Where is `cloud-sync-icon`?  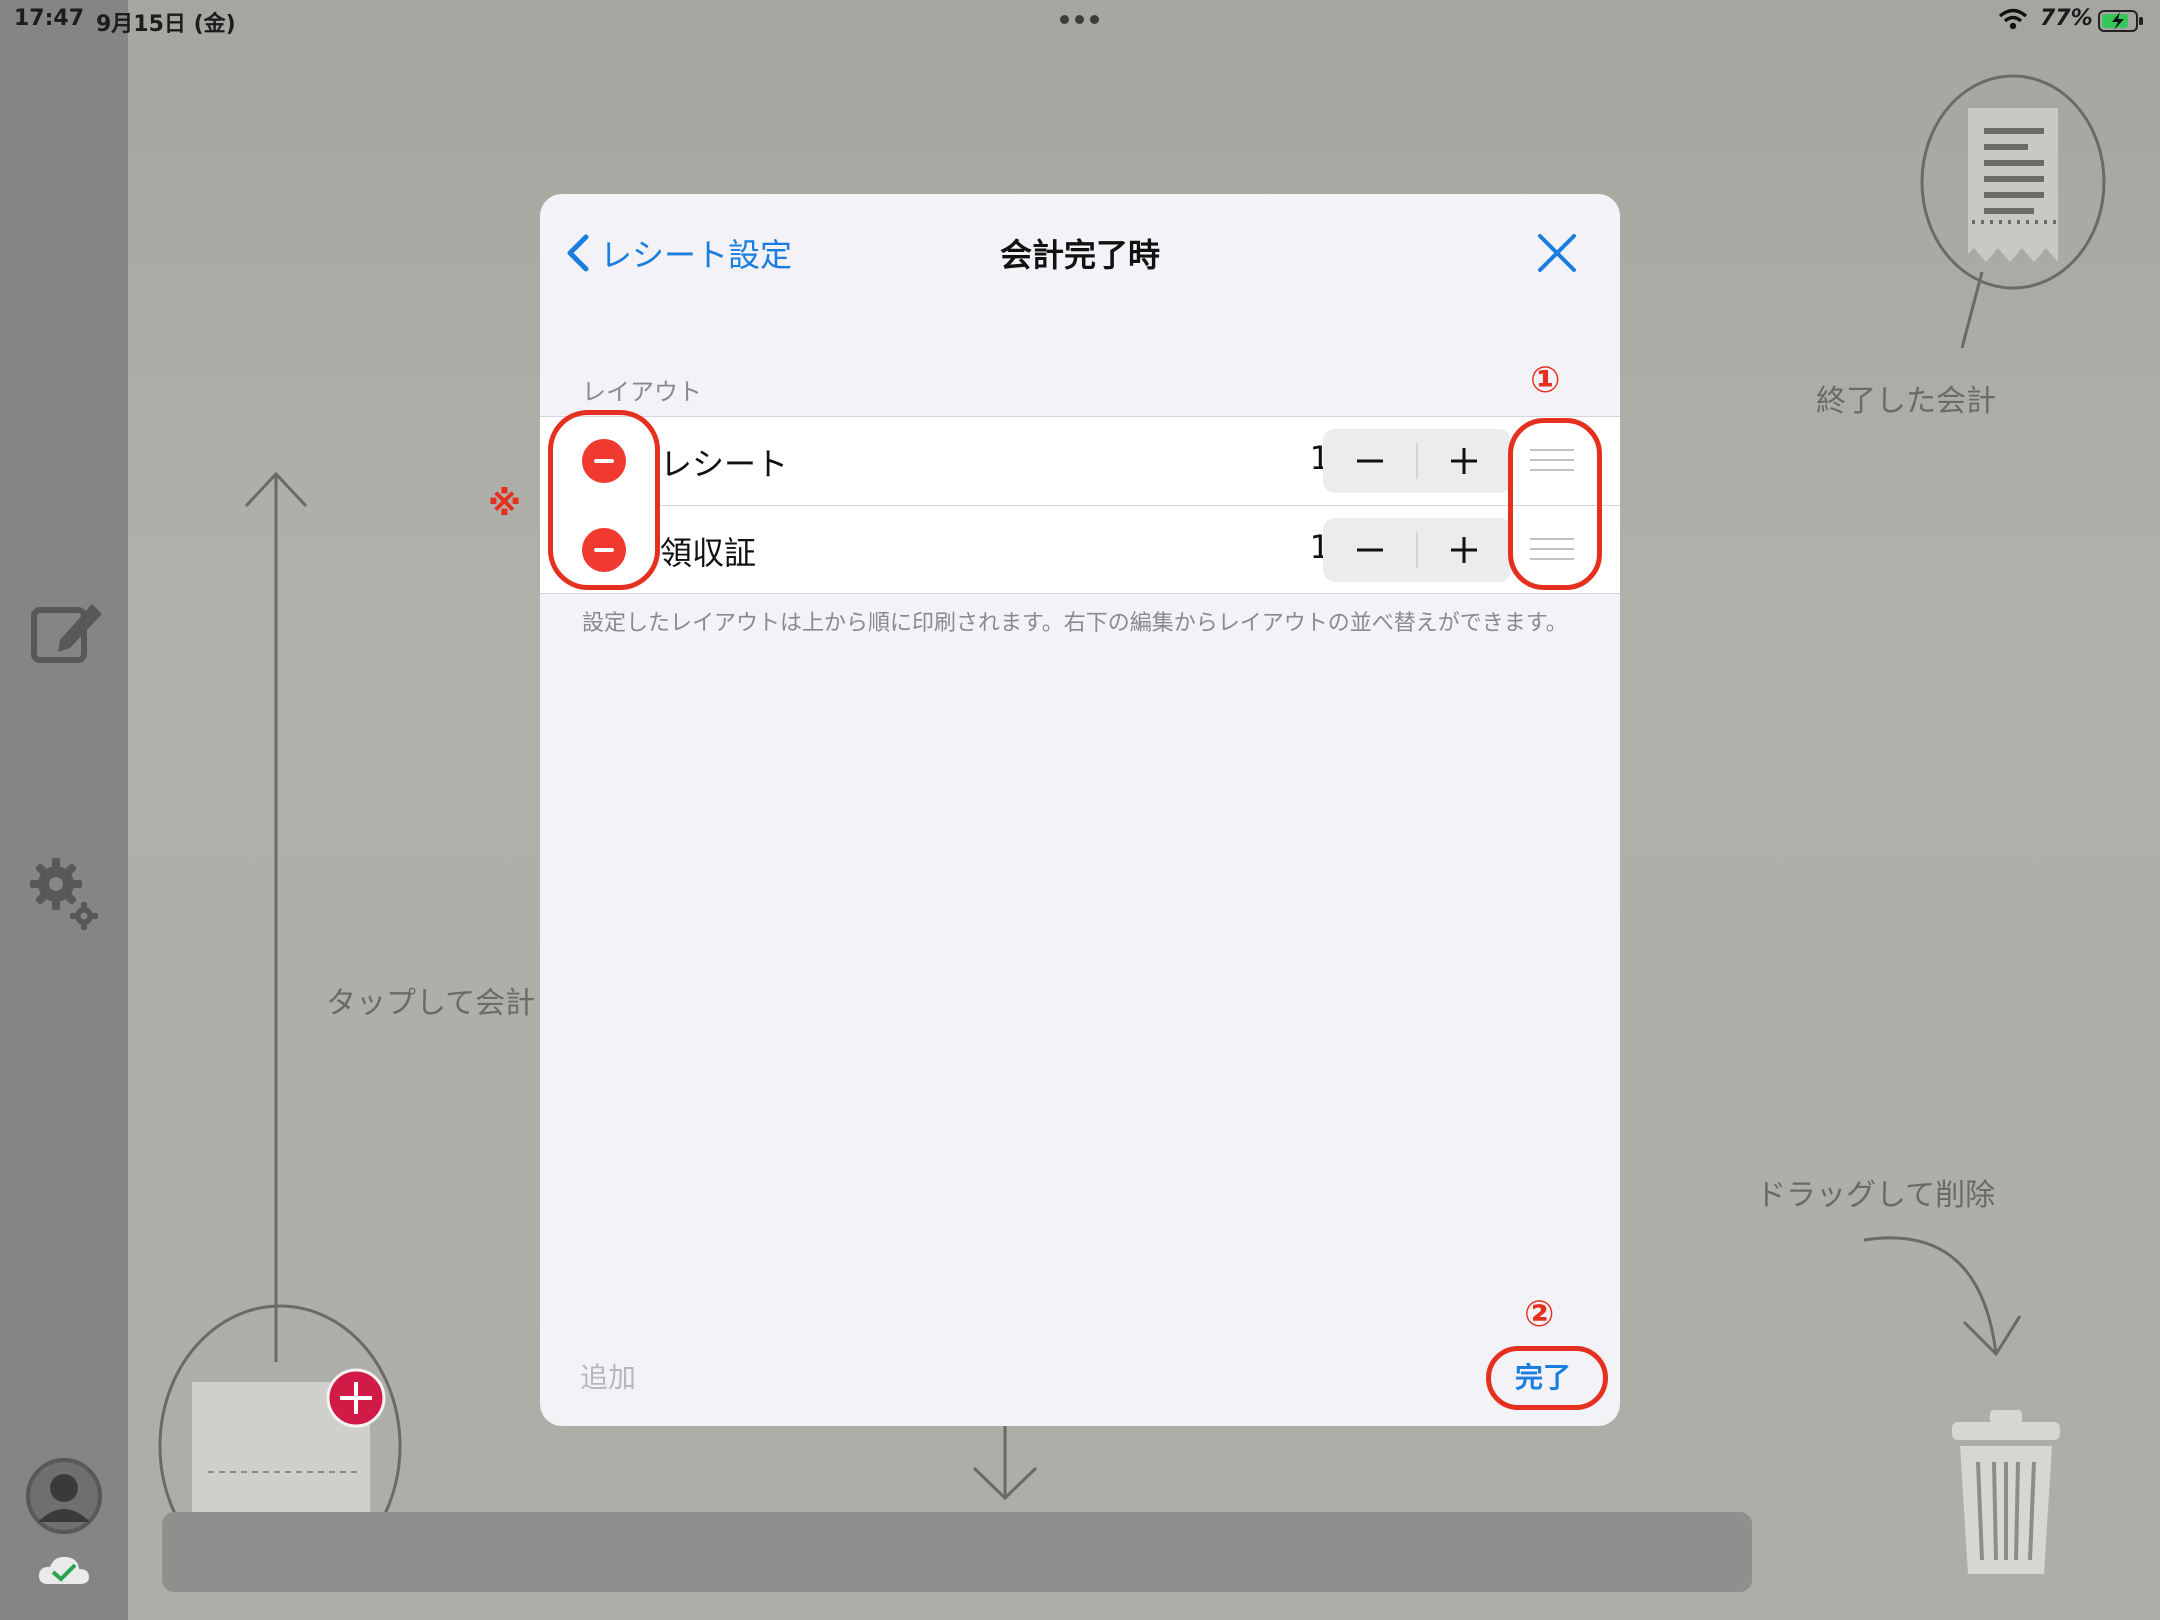 cloud-sync-icon is located at coordinates (63, 1570).